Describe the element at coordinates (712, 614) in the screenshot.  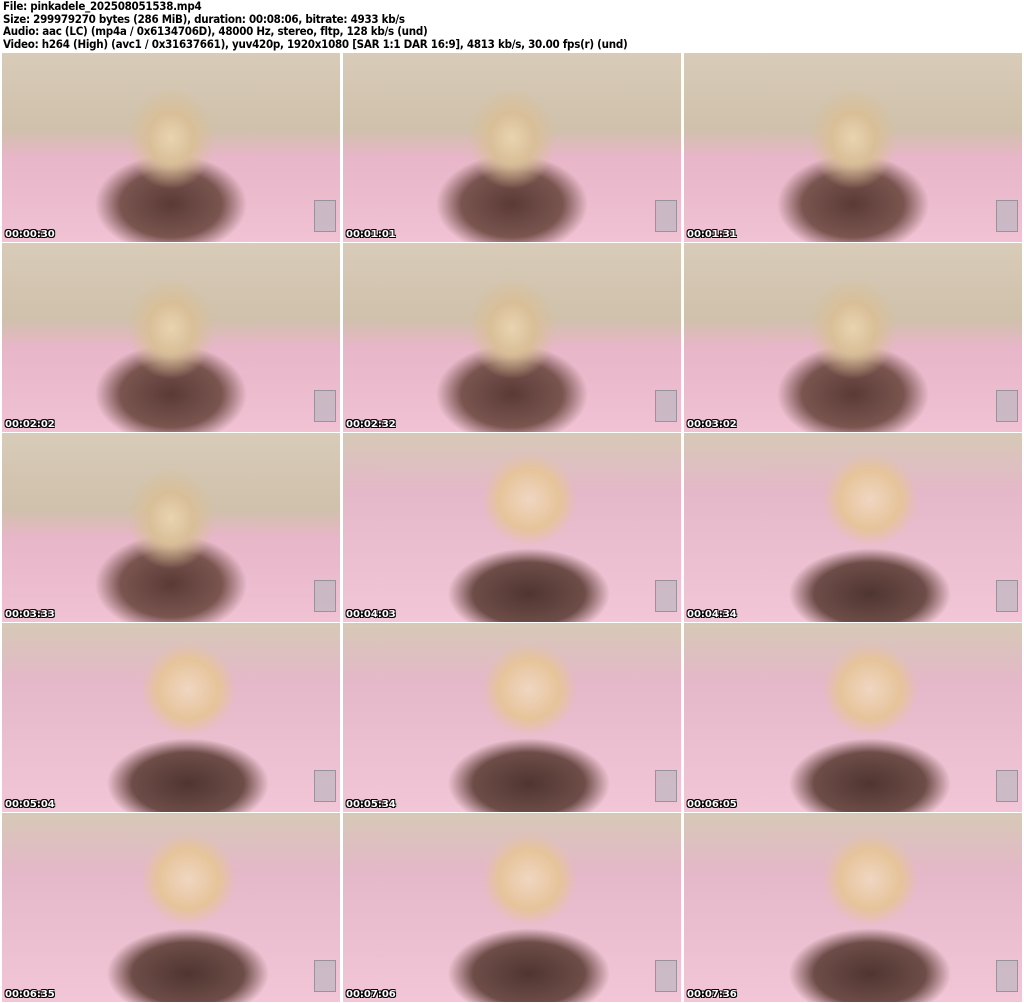
I see `timestamp: 00:04:34` at that location.